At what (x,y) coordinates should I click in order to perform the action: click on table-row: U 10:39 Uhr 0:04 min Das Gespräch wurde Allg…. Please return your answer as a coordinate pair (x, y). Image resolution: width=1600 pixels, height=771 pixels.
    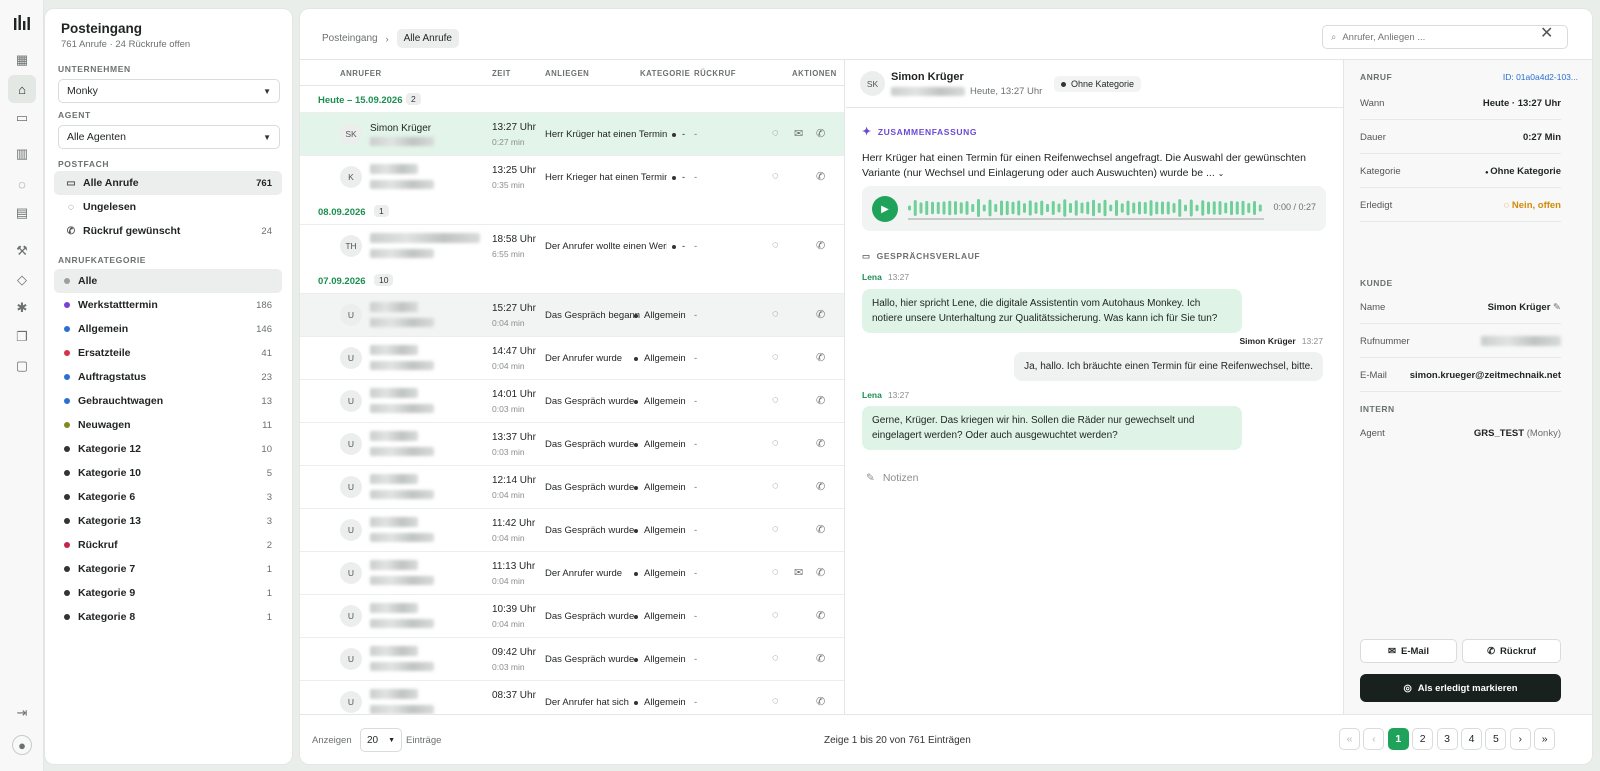
    Looking at the image, I should click on (572, 615).